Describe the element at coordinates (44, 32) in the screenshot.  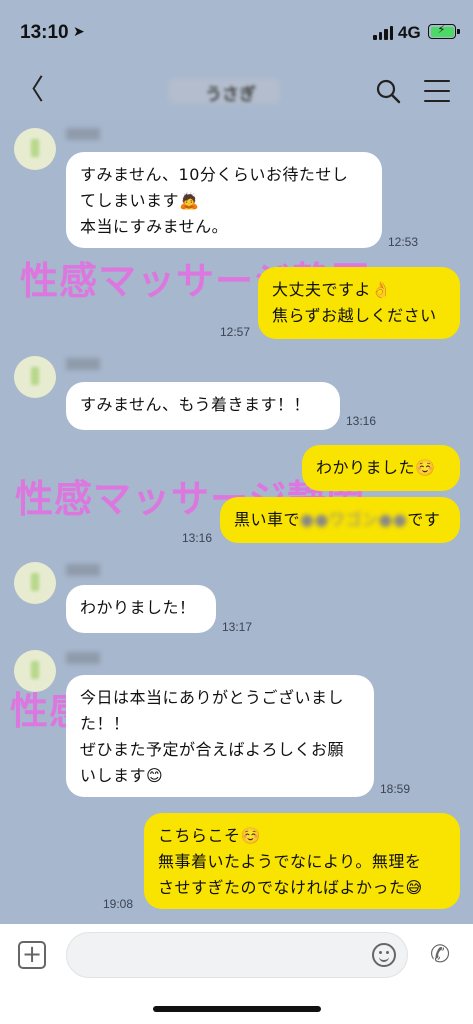
I see `status-time: 13:10` at that location.